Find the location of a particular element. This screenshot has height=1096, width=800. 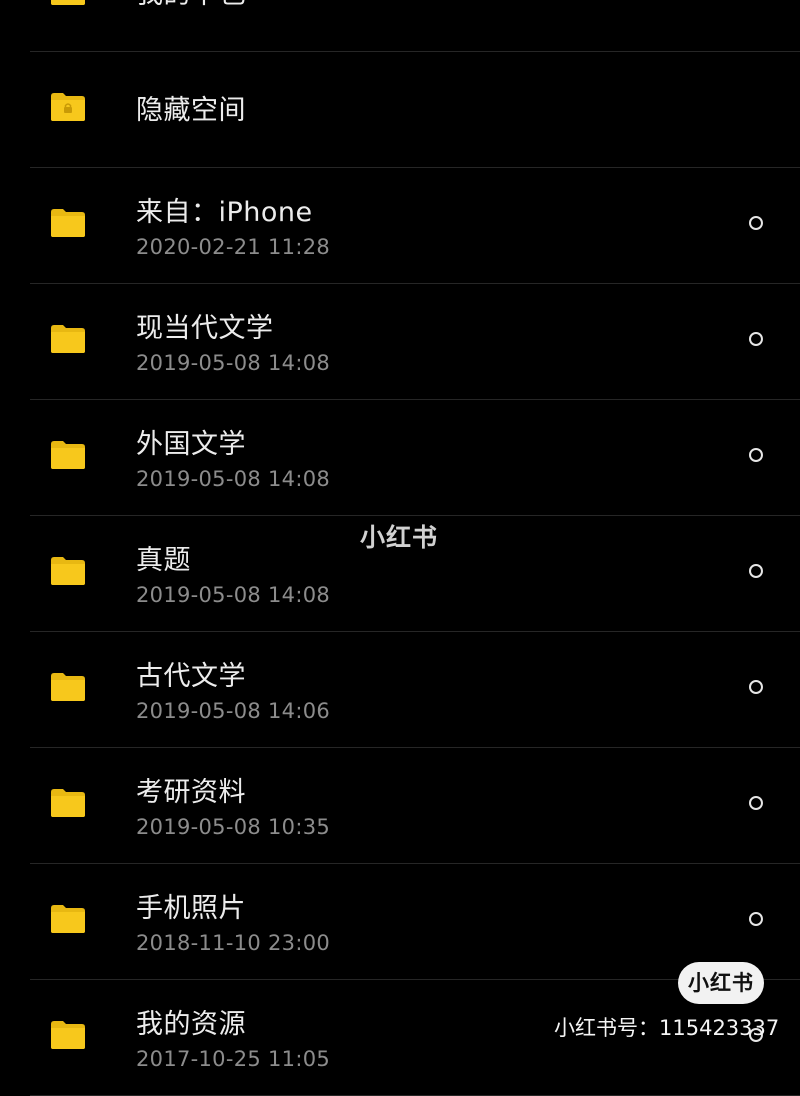

folder-name: 来自：iPhone is located at coordinates (224, 212).